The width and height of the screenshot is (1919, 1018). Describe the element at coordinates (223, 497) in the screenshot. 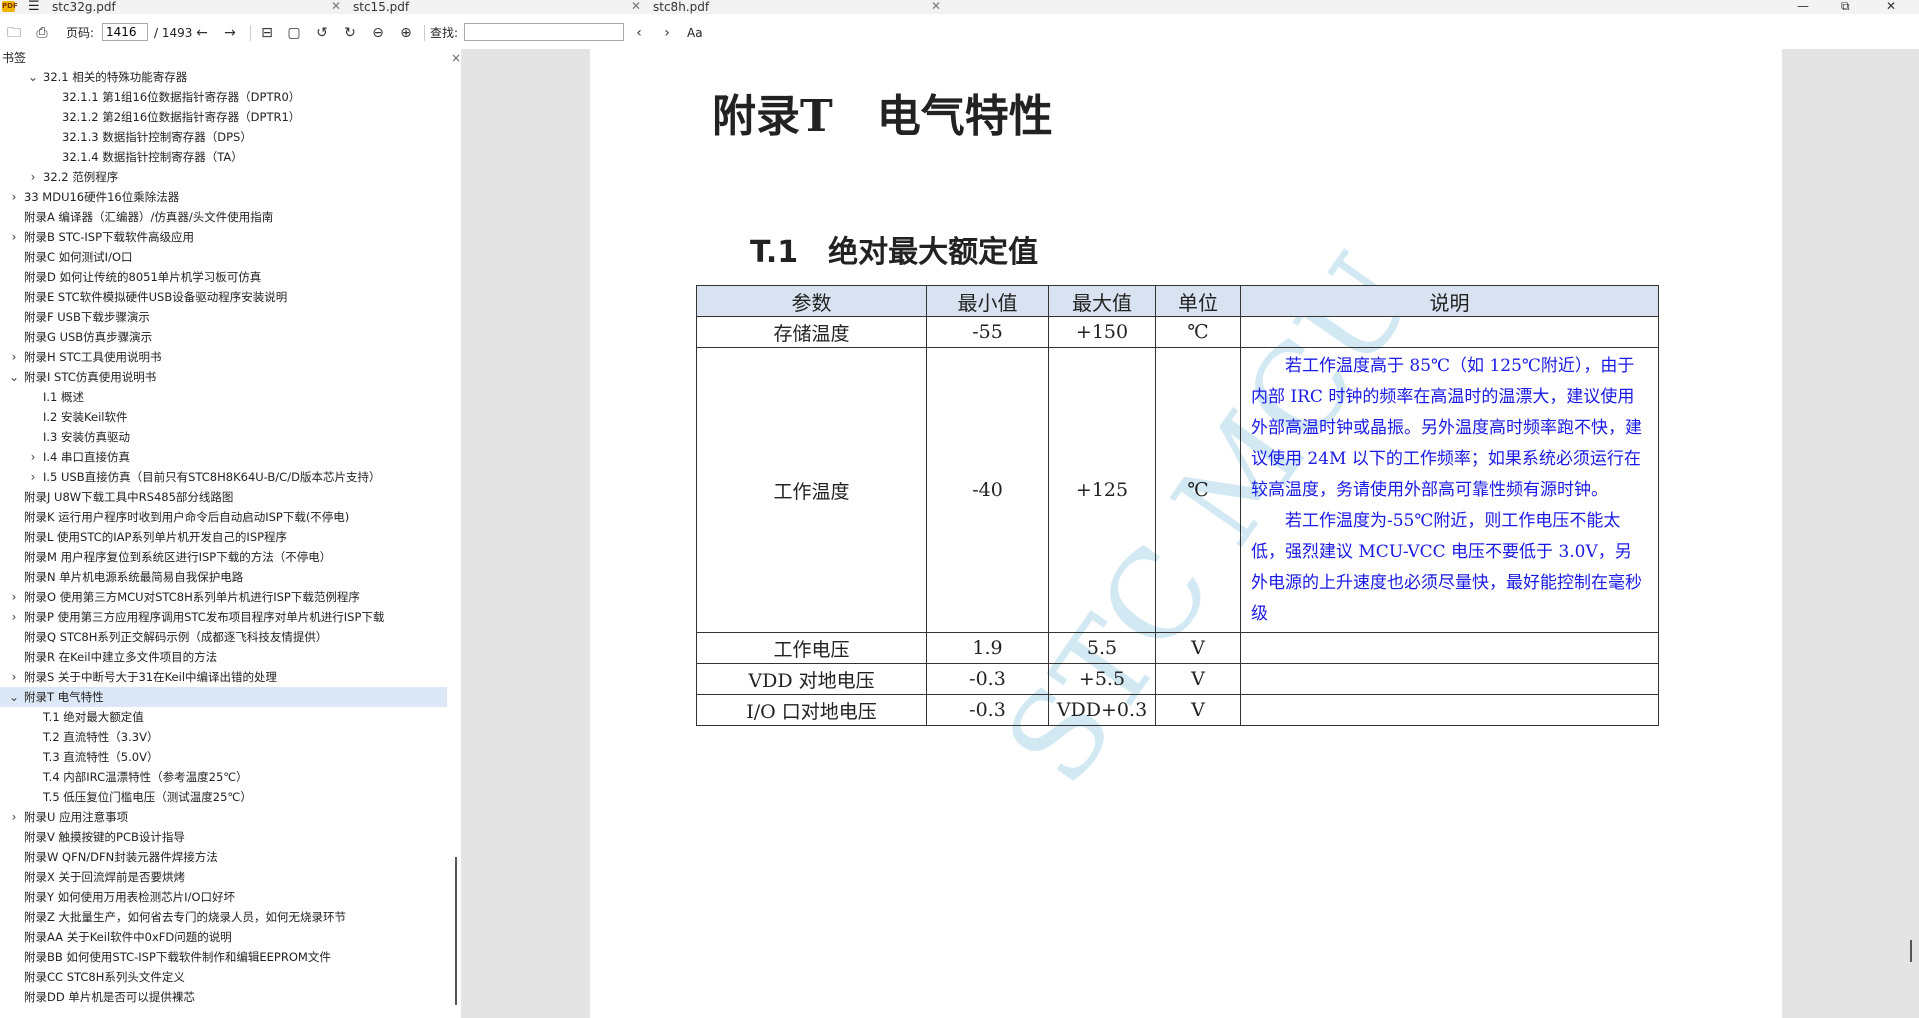

I see `bookmark-item: 附录J U8W下载工具中RS485部分线路图` at that location.